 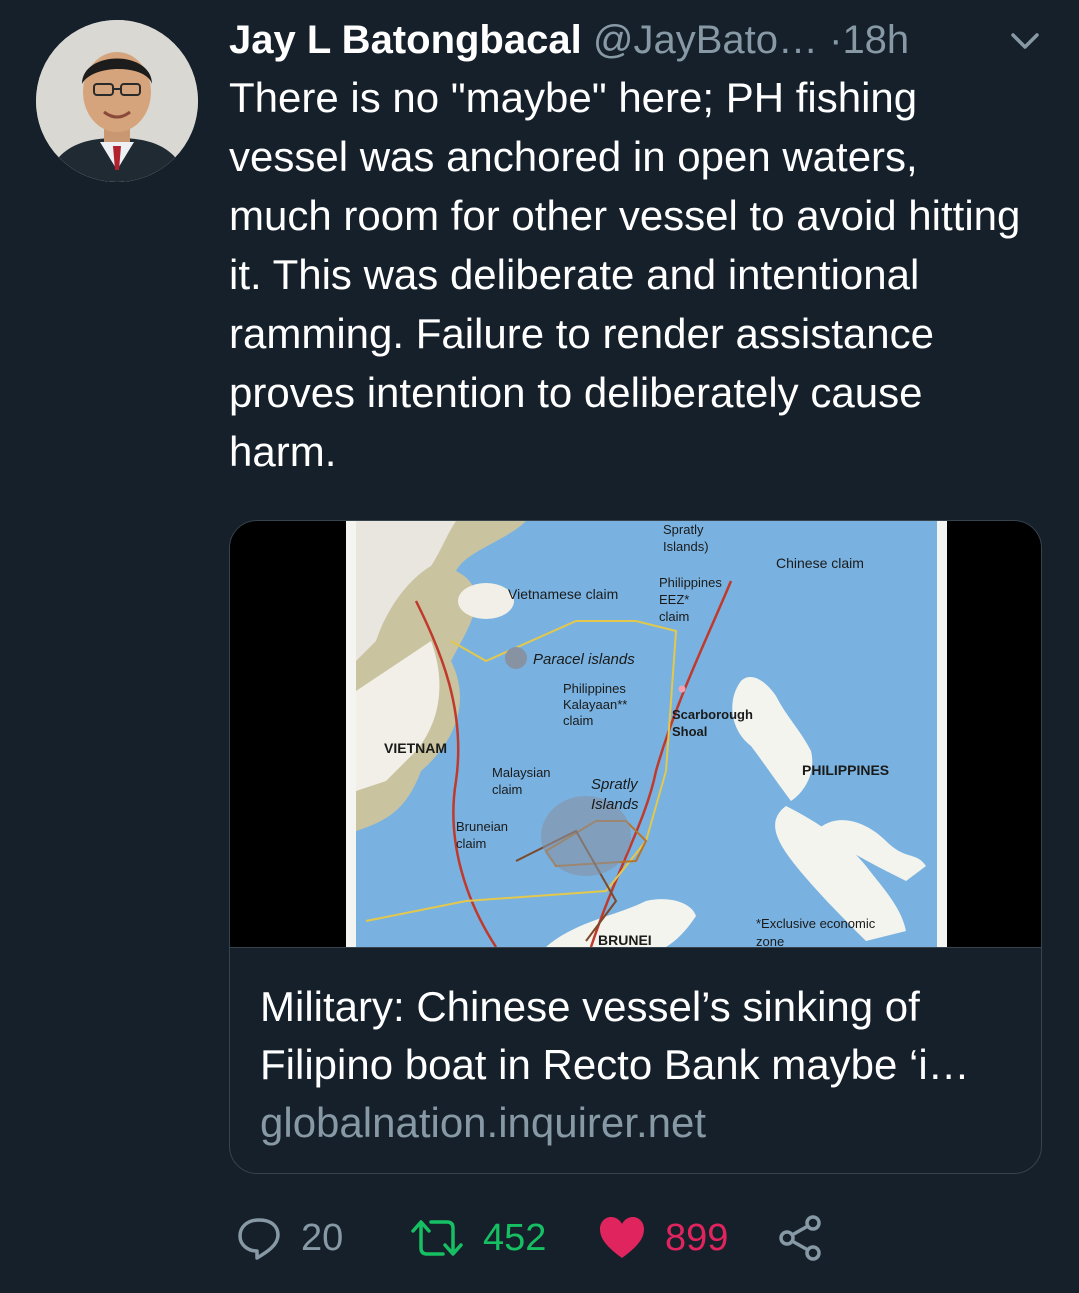 What do you see at coordinates (437, 1238) in the screenshot?
I see `retweet-icon` at bounding box center [437, 1238].